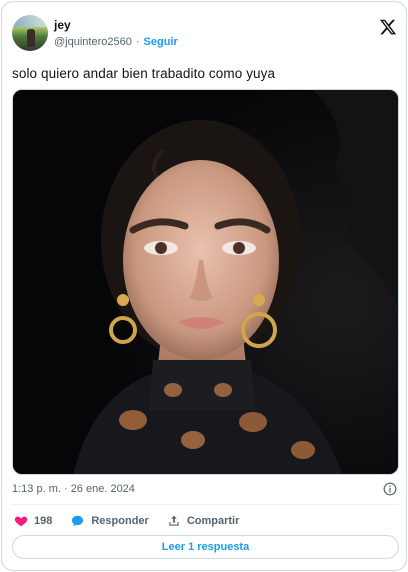 This screenshot has width=408, height=572. I want to click on action-bar: 198 Responder Compartir, so click(135, 521).